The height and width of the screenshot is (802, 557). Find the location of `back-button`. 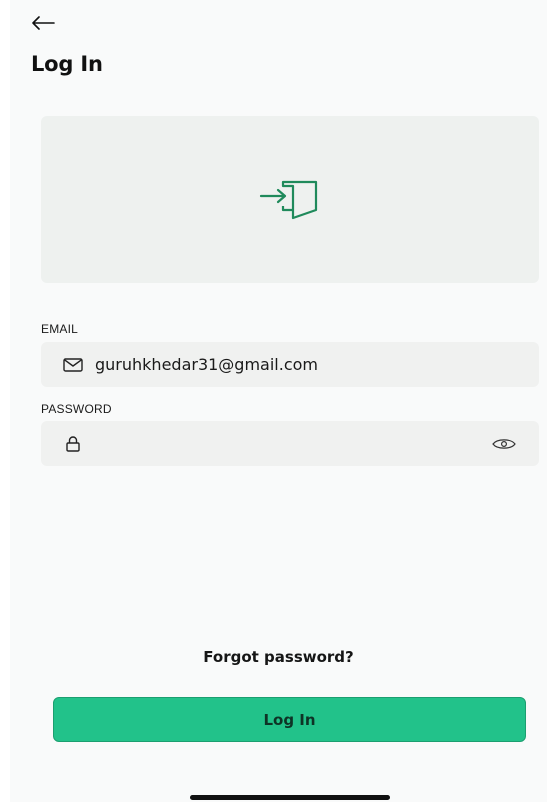

back-button is located at coordinates (43, 23).